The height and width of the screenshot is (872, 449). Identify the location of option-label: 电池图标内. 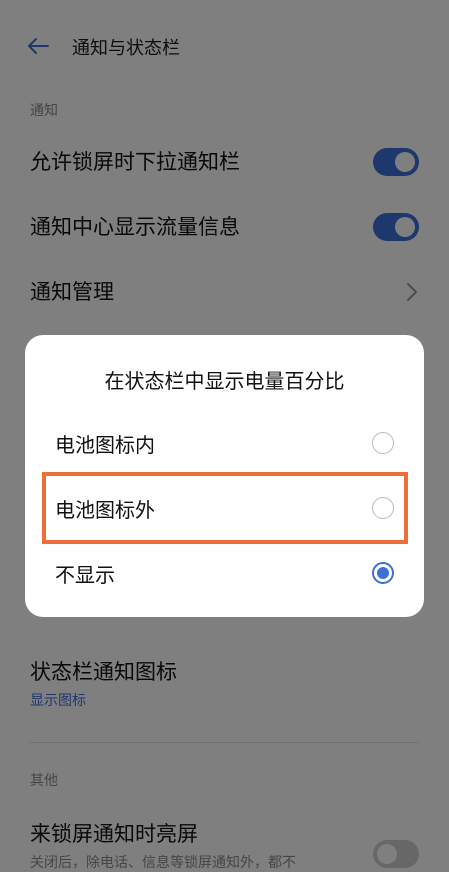
(105, 445).